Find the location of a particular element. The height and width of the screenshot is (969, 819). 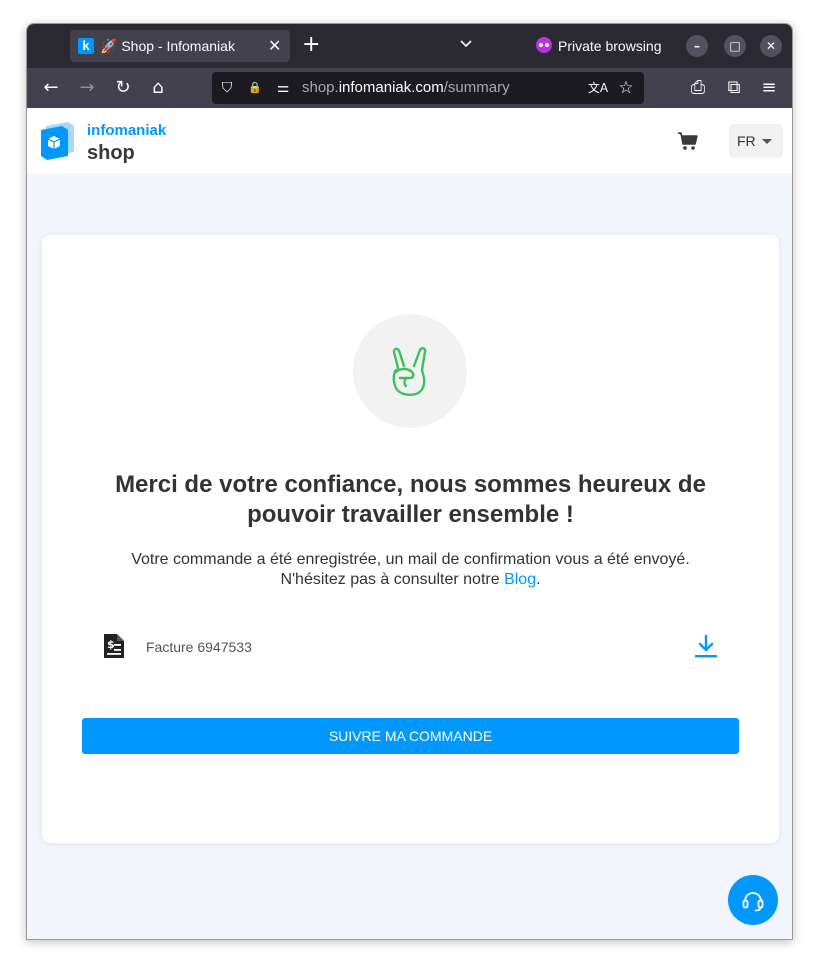

home-button: ⌂ is located at coordinates (158, 88).